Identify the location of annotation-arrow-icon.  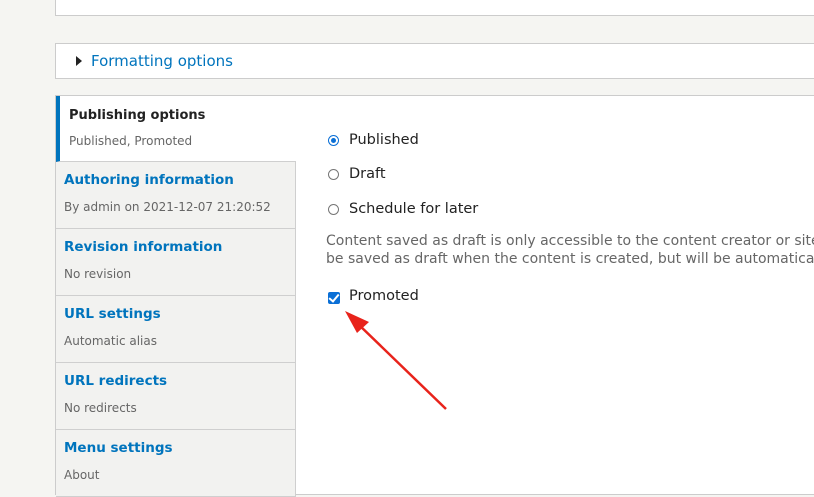
(396, 360).